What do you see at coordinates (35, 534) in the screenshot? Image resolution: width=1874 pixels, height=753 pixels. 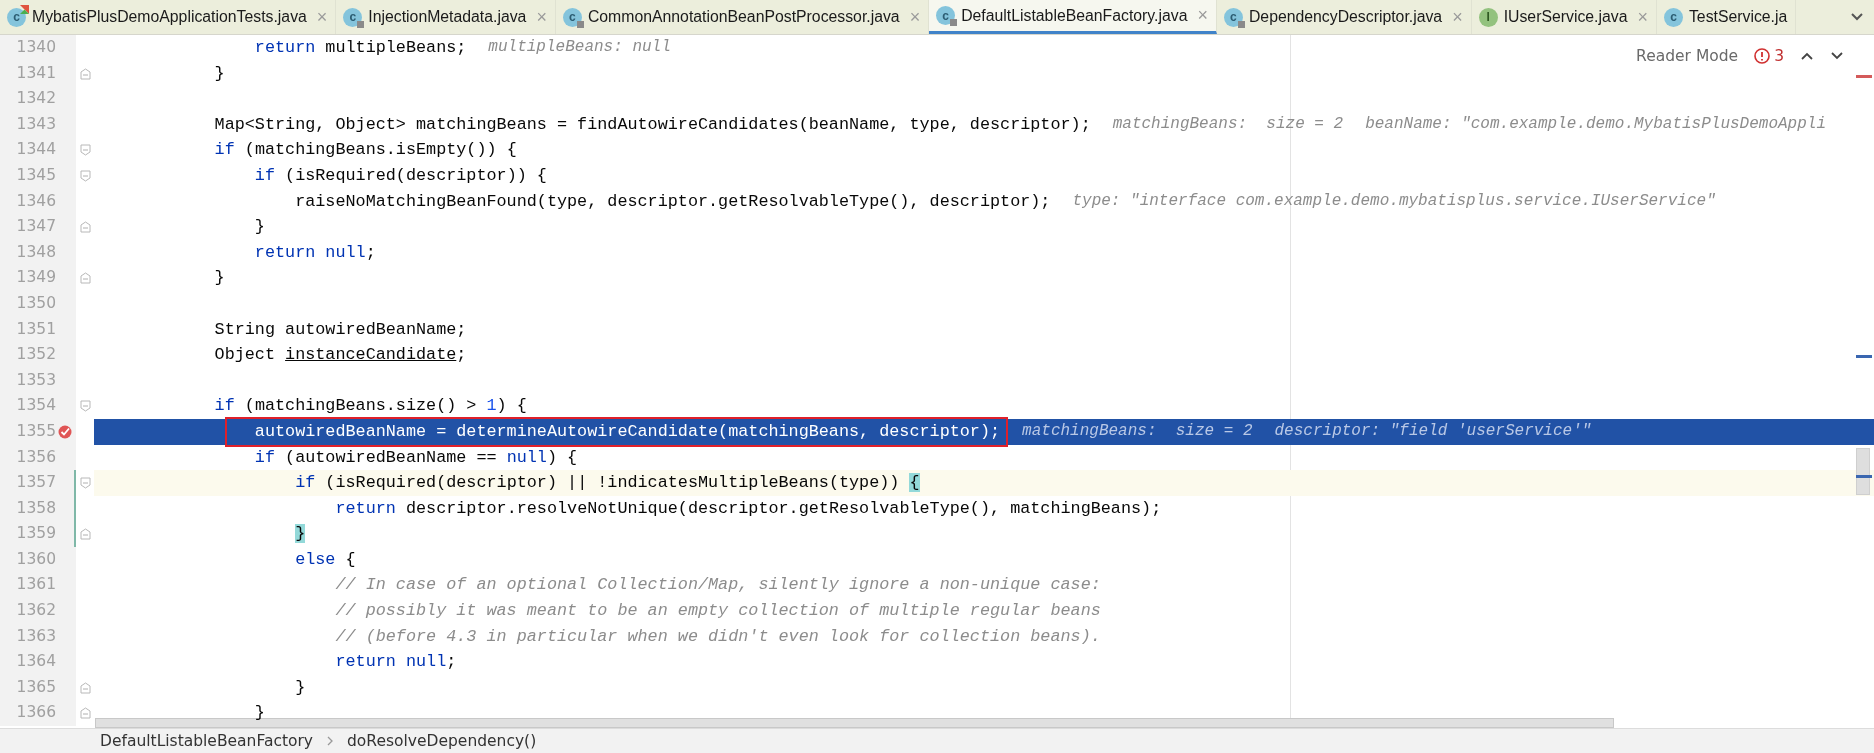 I see `line-number: 1359` at bounding box center [35, 534].